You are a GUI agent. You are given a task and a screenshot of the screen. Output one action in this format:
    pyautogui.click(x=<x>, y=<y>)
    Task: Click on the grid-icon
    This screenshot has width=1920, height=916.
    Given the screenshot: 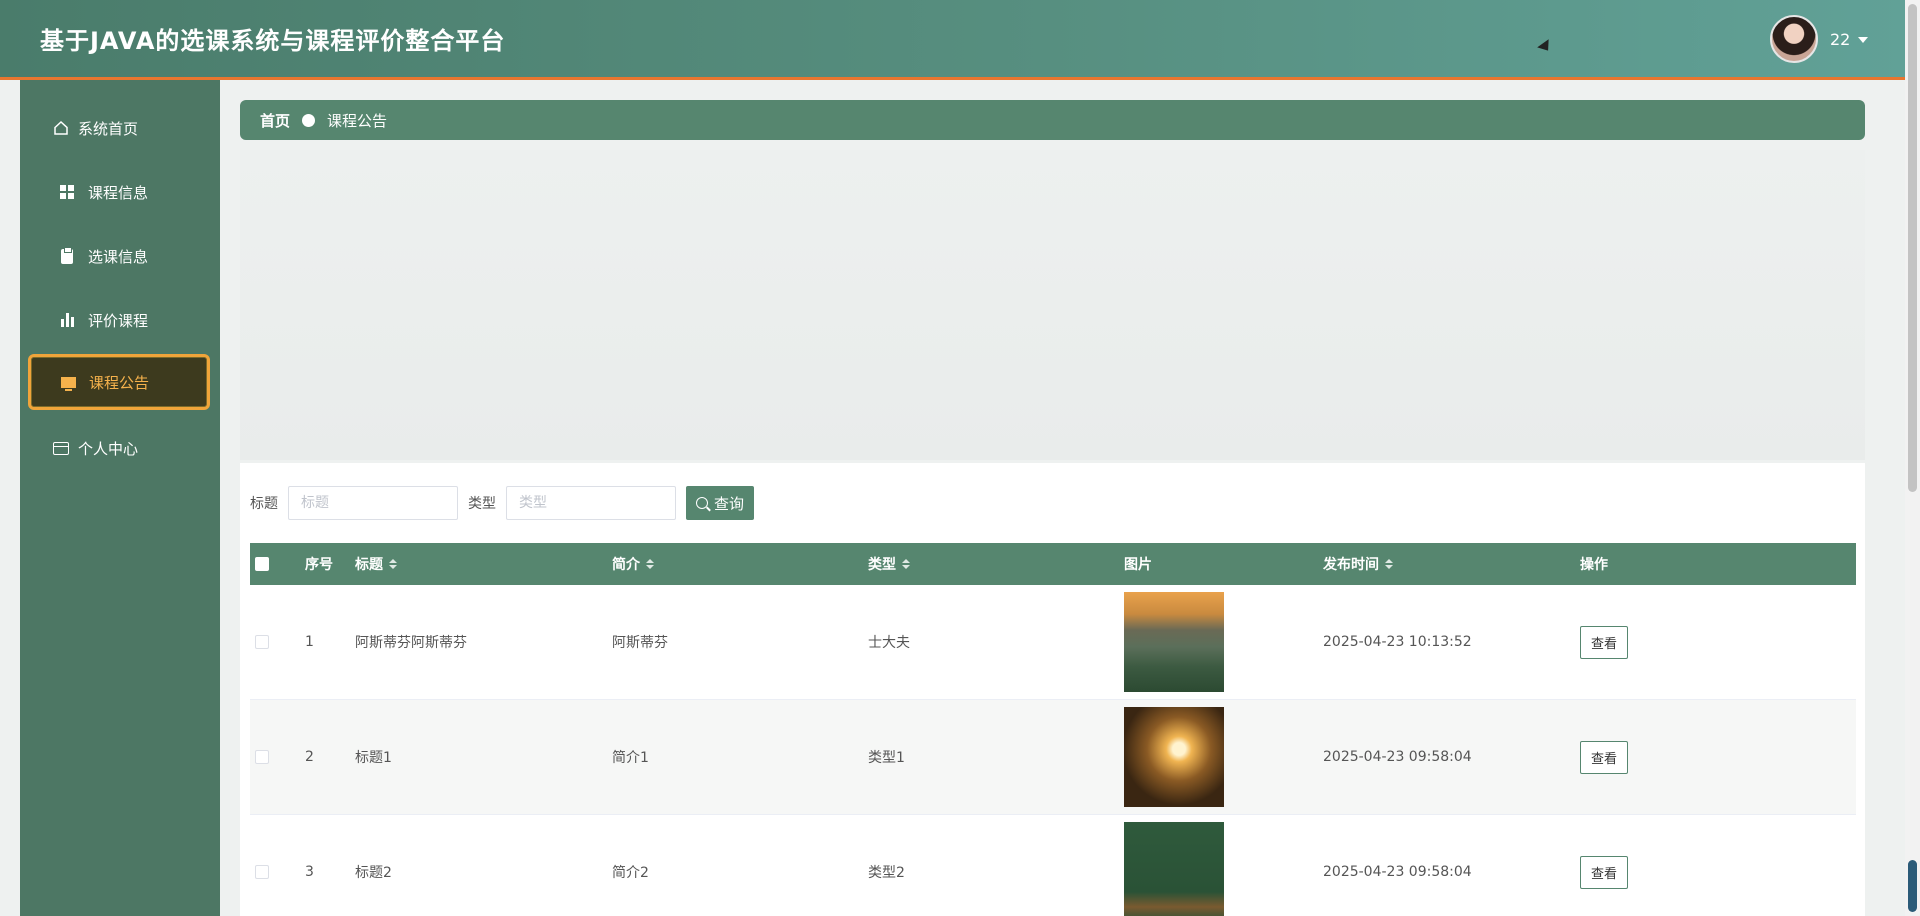 What is the action you would take?
    pyautogui.click(x=67, y=192)
    